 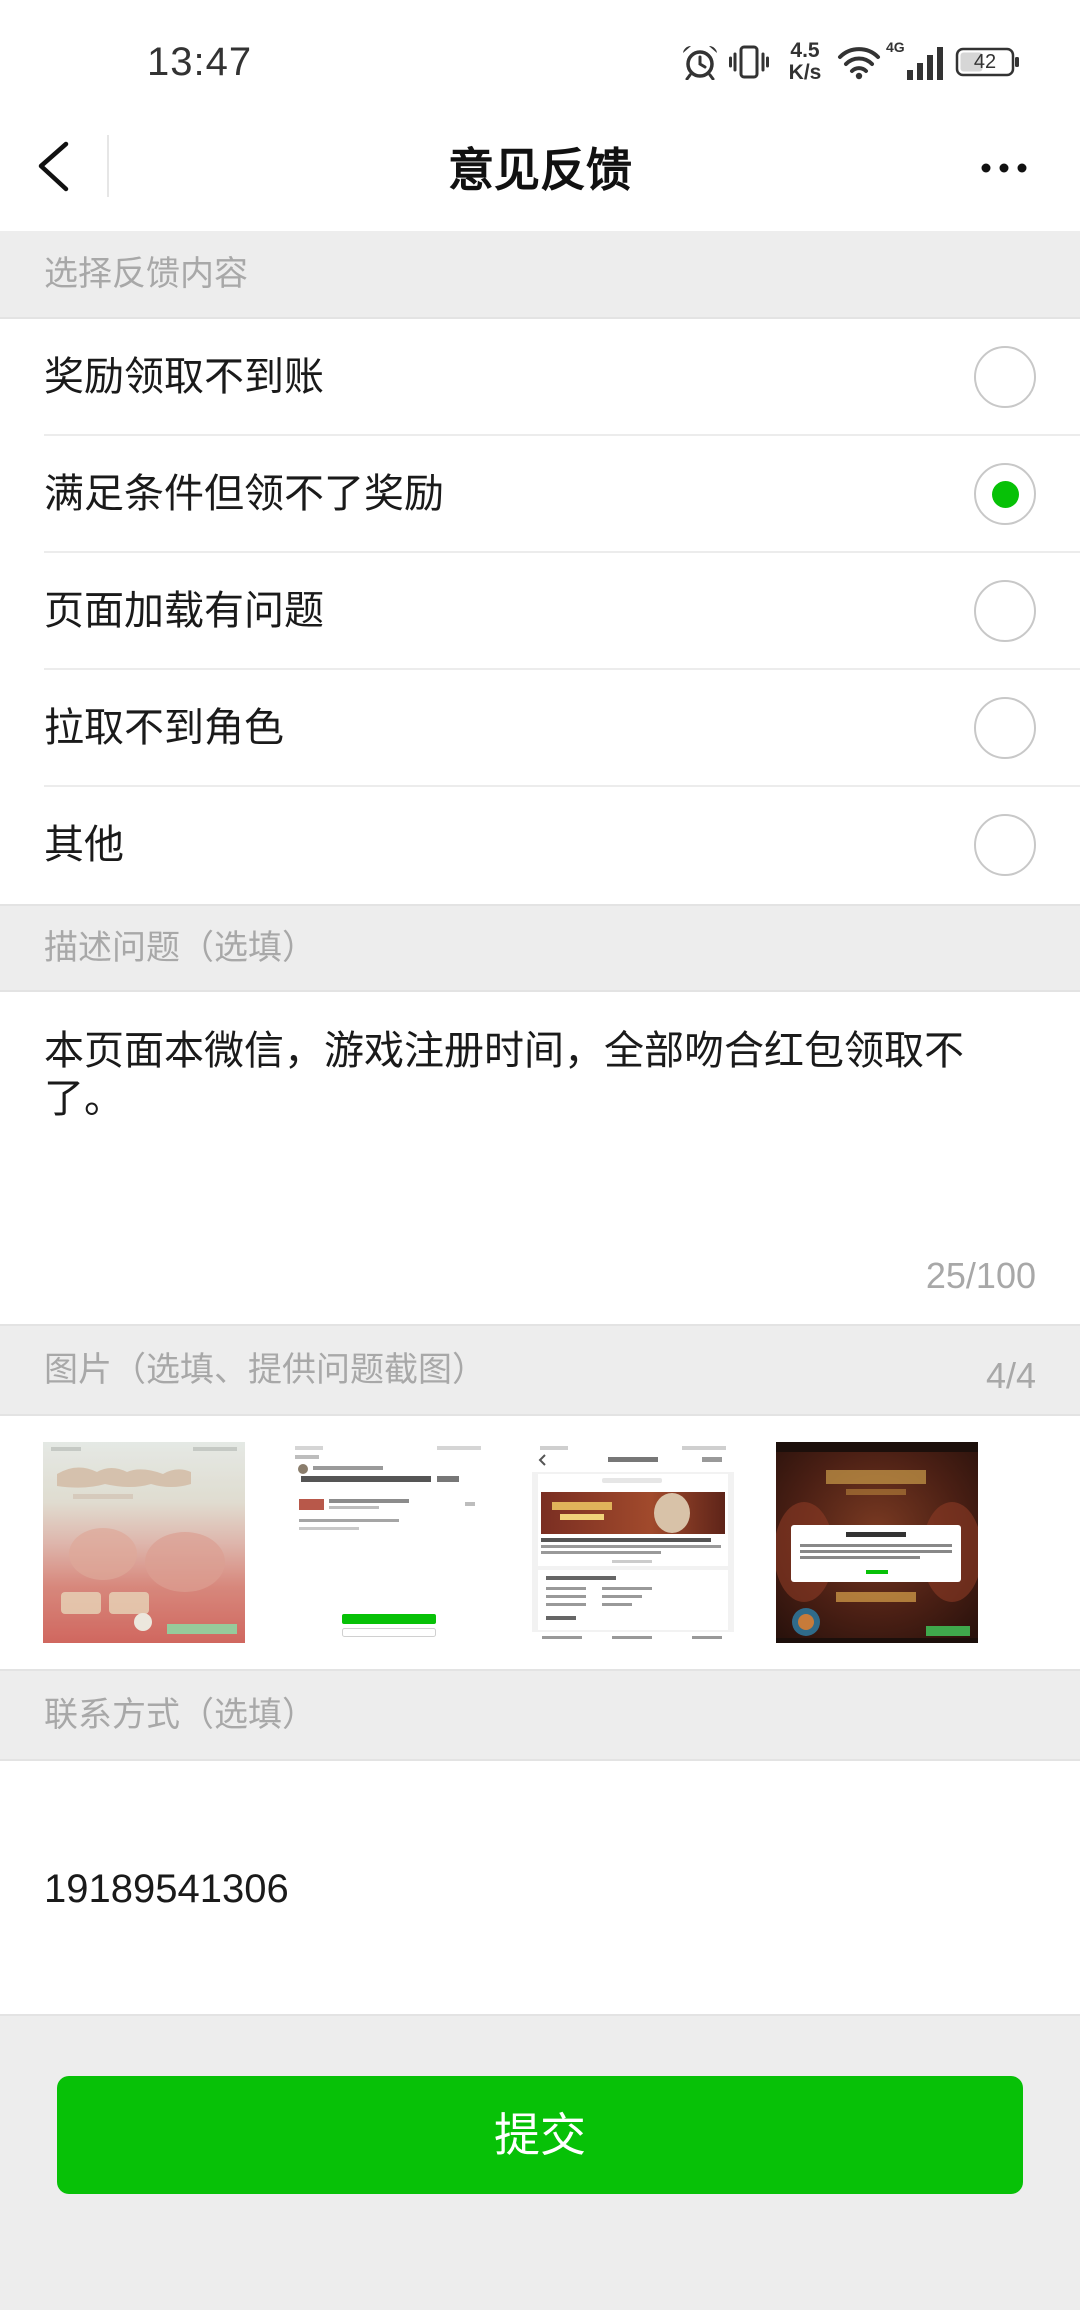 What do you see at coordinates (805, 72) in the screenshot?
I see `network-speed-unit: K/s` at bounding box center [805, 72].